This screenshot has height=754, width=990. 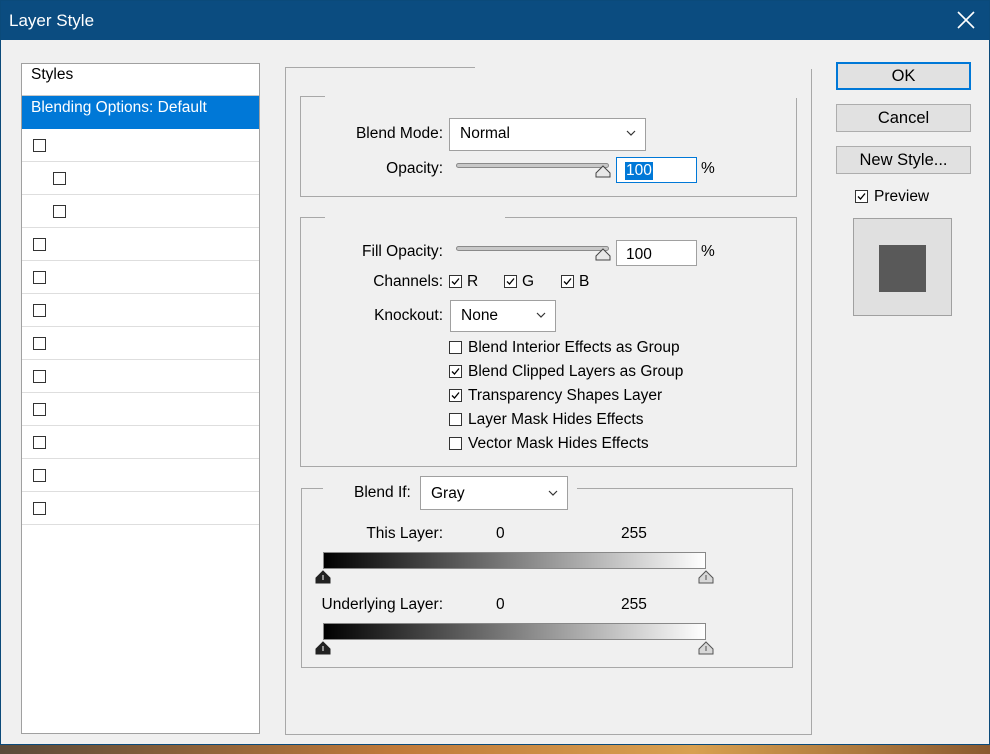 What do you see at coordinates (448, 493) in the screenshot?
I see `blend-if-value: Gray` at bounding box center [448, 493].